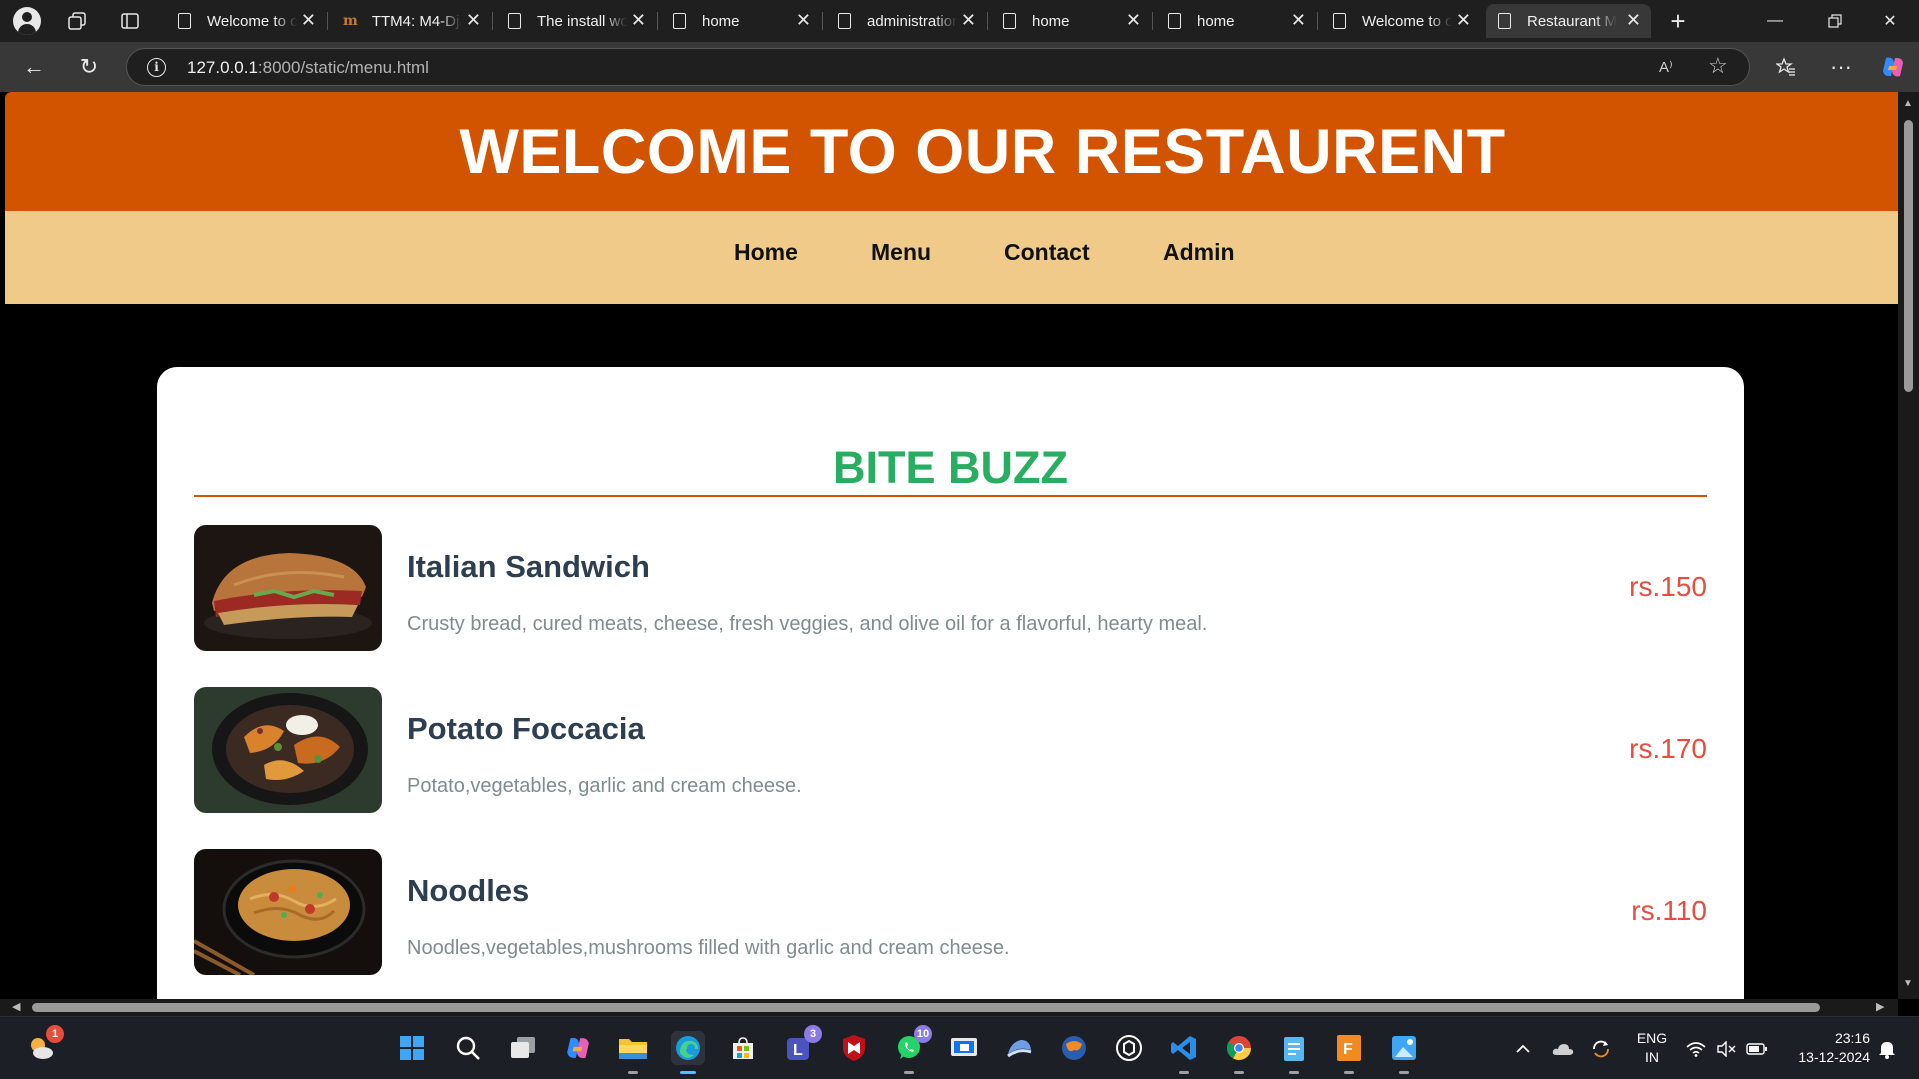  What do you see at coordinates (1908, 545) in the screenshot?
I see `vertical-scrollbar: ▲ ▼` at bounding box center [1908, 545].